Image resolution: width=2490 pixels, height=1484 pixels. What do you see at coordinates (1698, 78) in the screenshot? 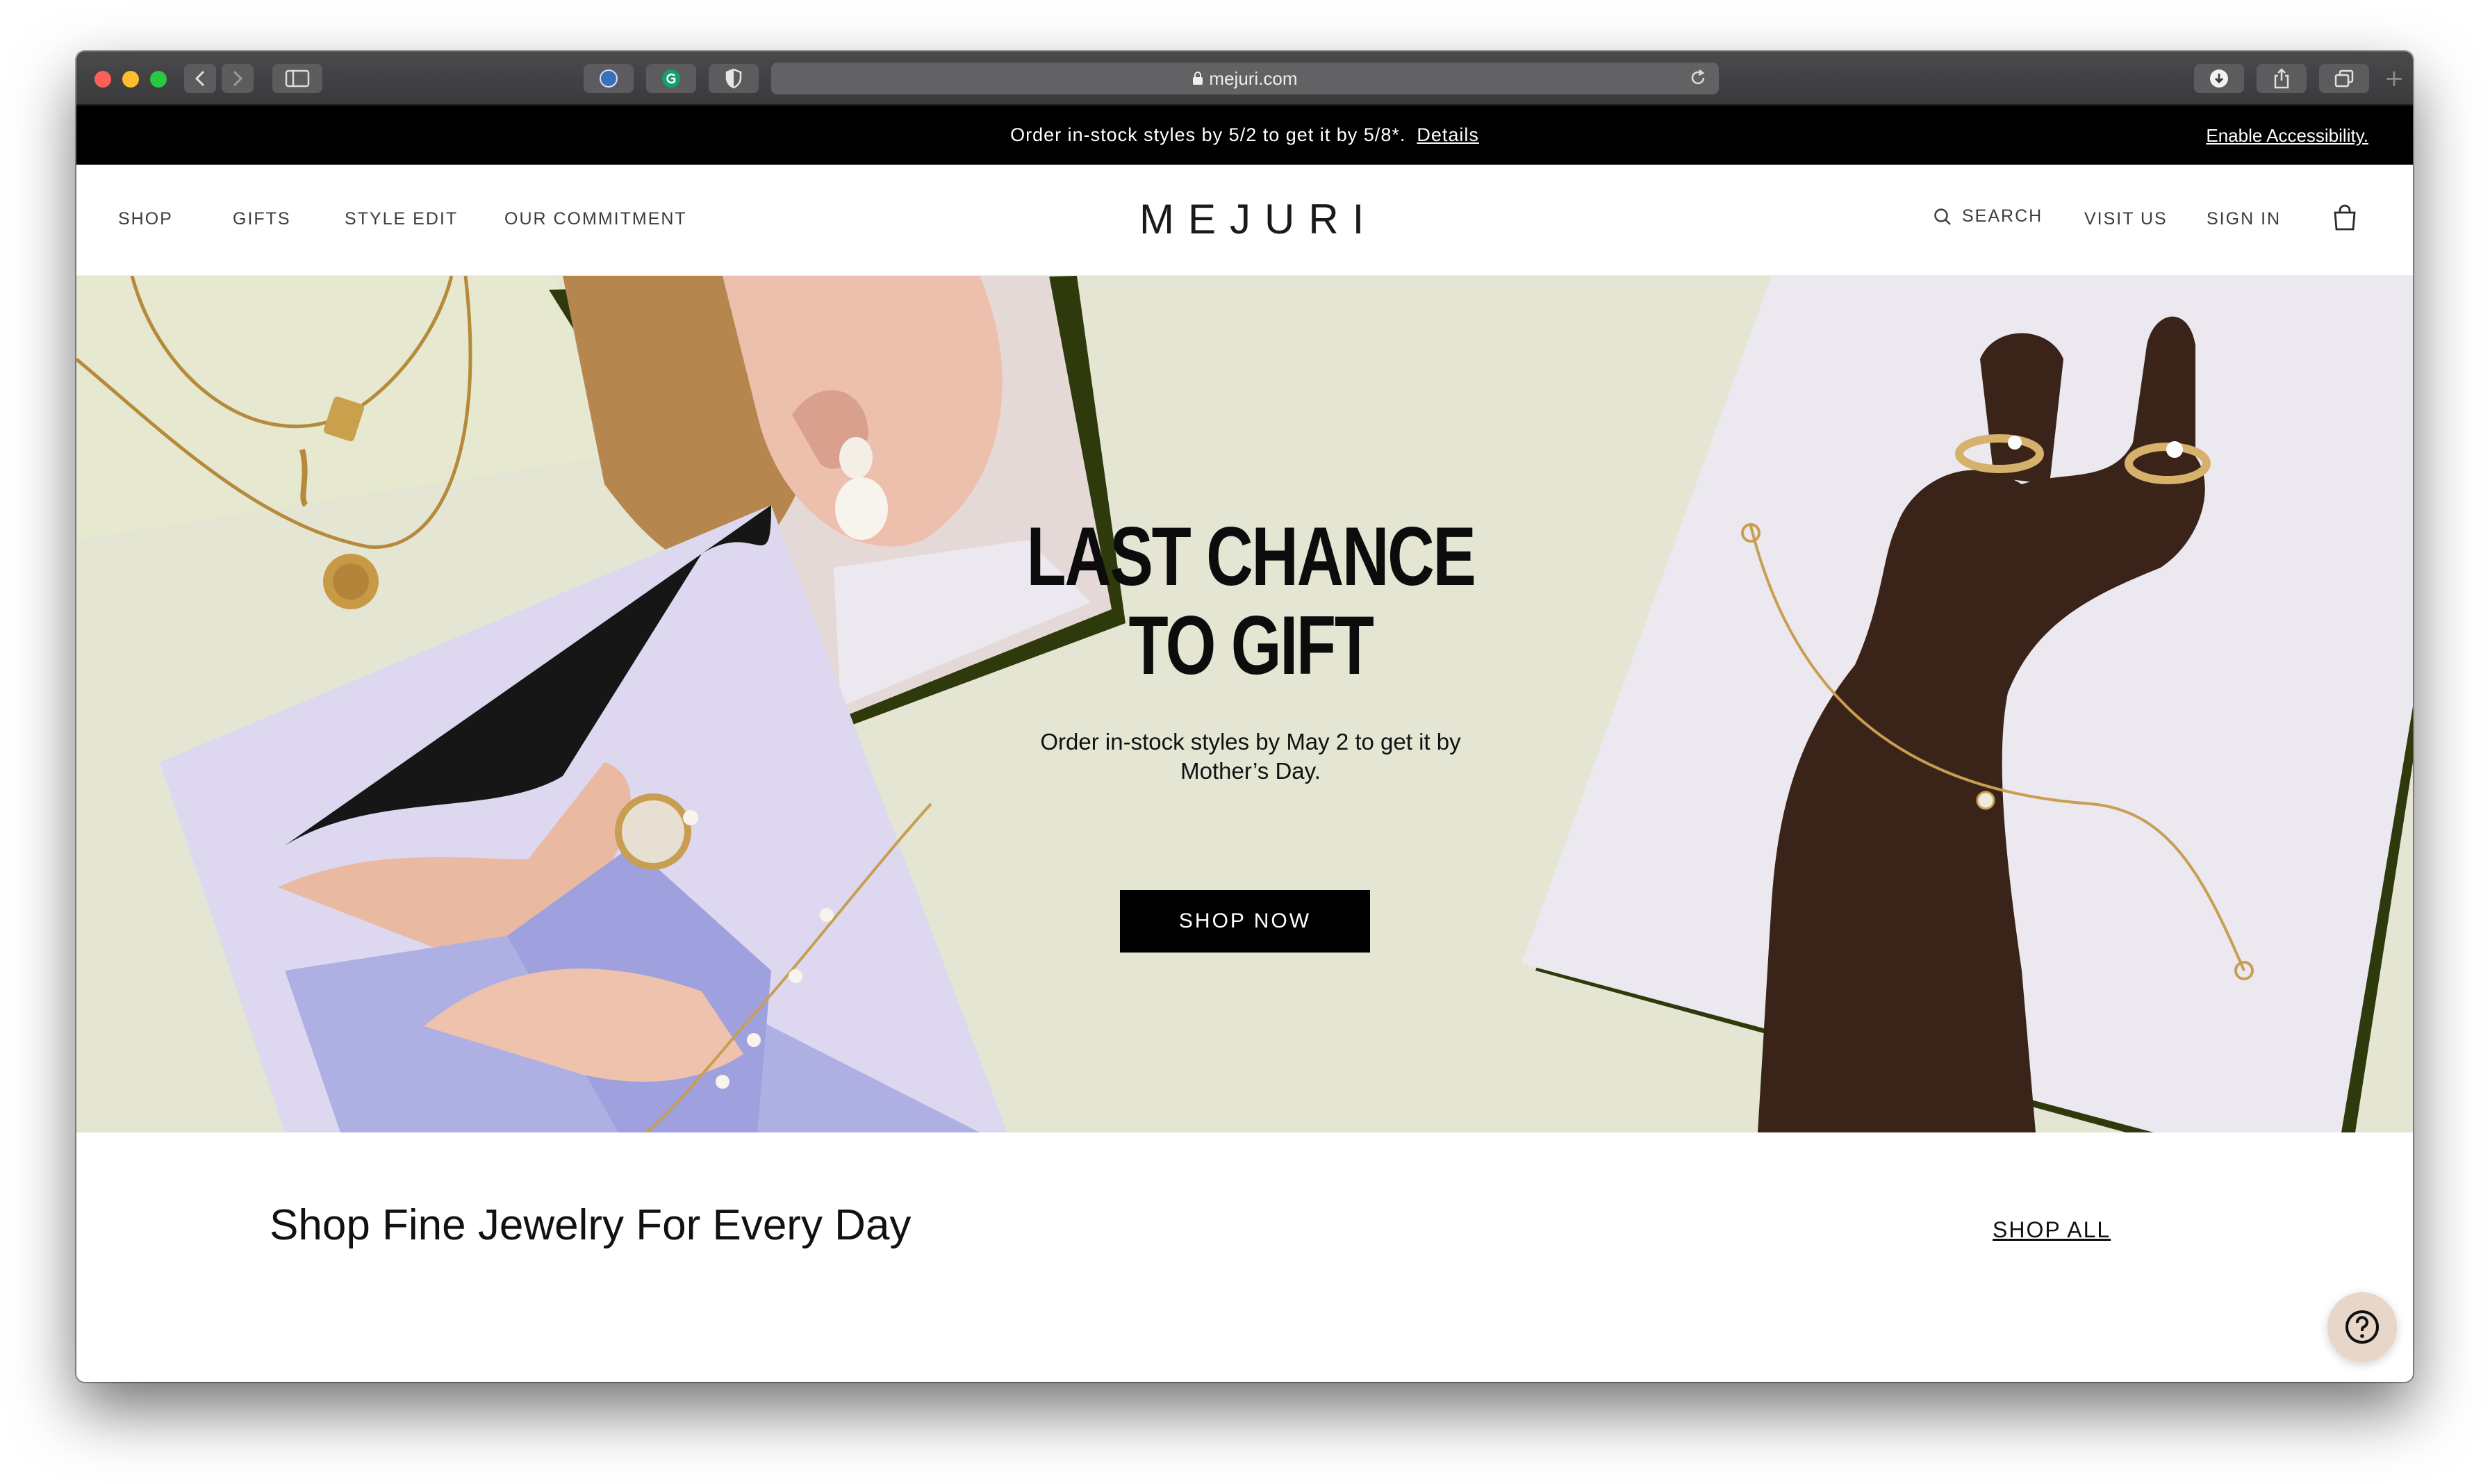
I see `reload-icon` at bounding box center [1698, 78].